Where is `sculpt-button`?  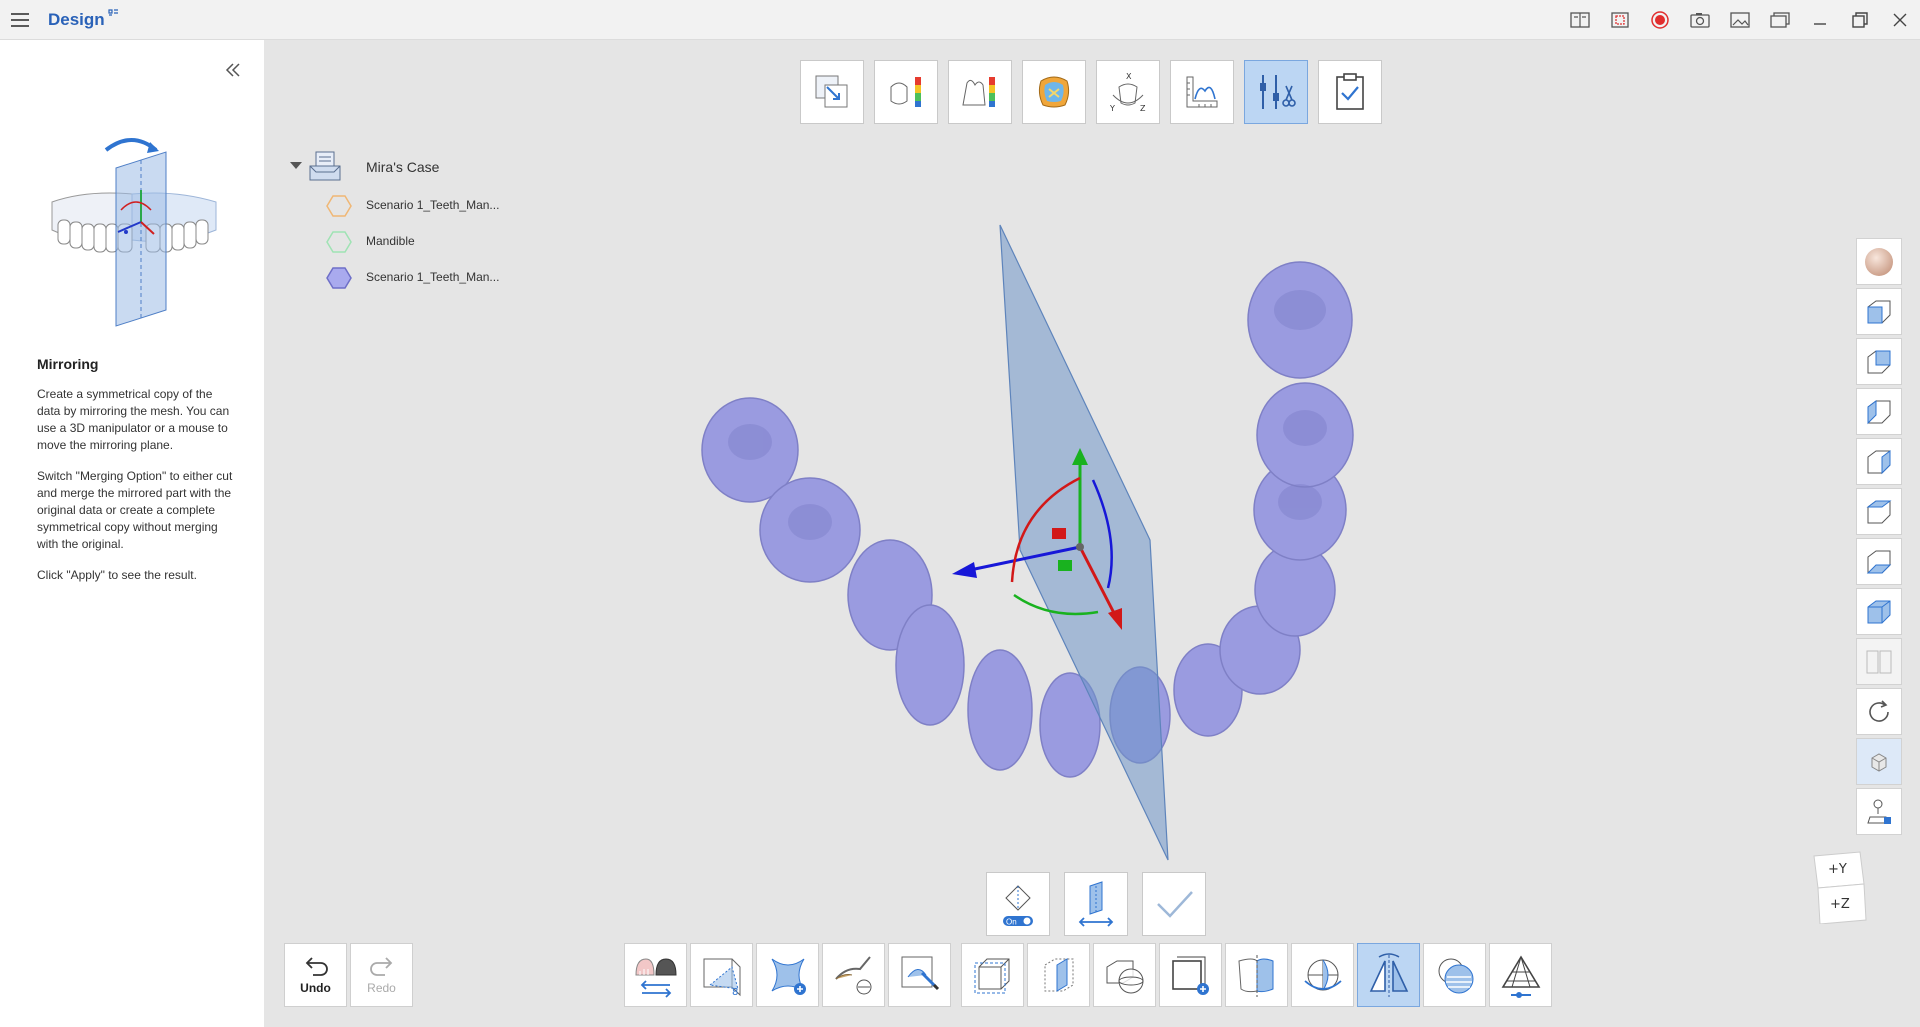
sculpt-button is located at coordinates (919, 975).